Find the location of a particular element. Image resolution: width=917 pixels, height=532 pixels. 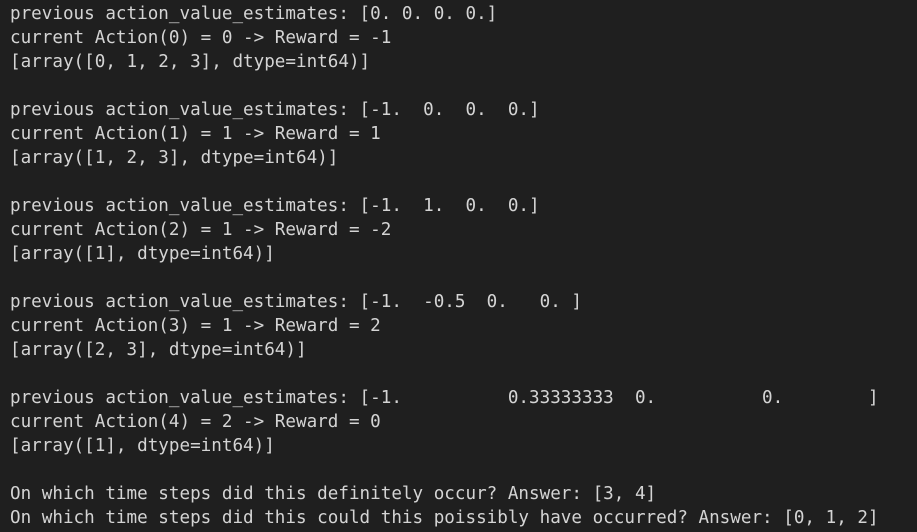

output-line: [array([0, 1, 2, 3], dtype=int64)] is located at coordinates (190, 62).